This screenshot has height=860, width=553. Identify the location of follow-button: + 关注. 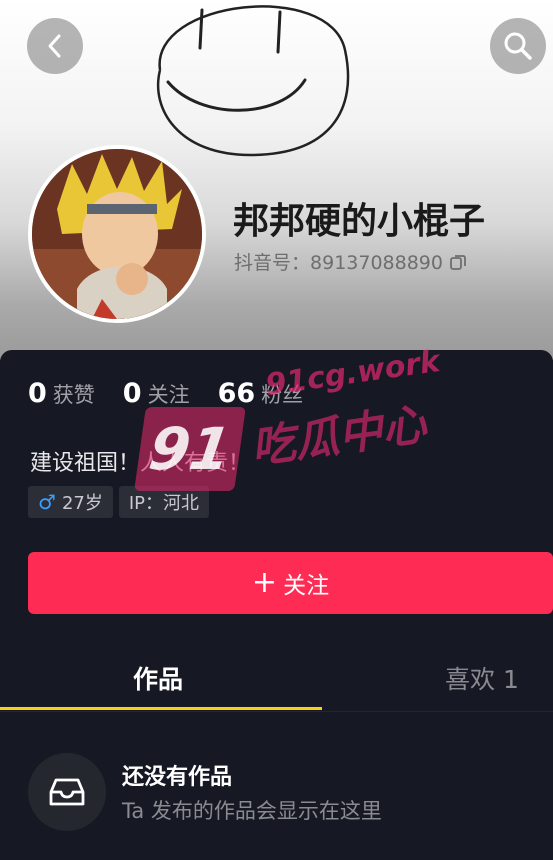
(290, 583).